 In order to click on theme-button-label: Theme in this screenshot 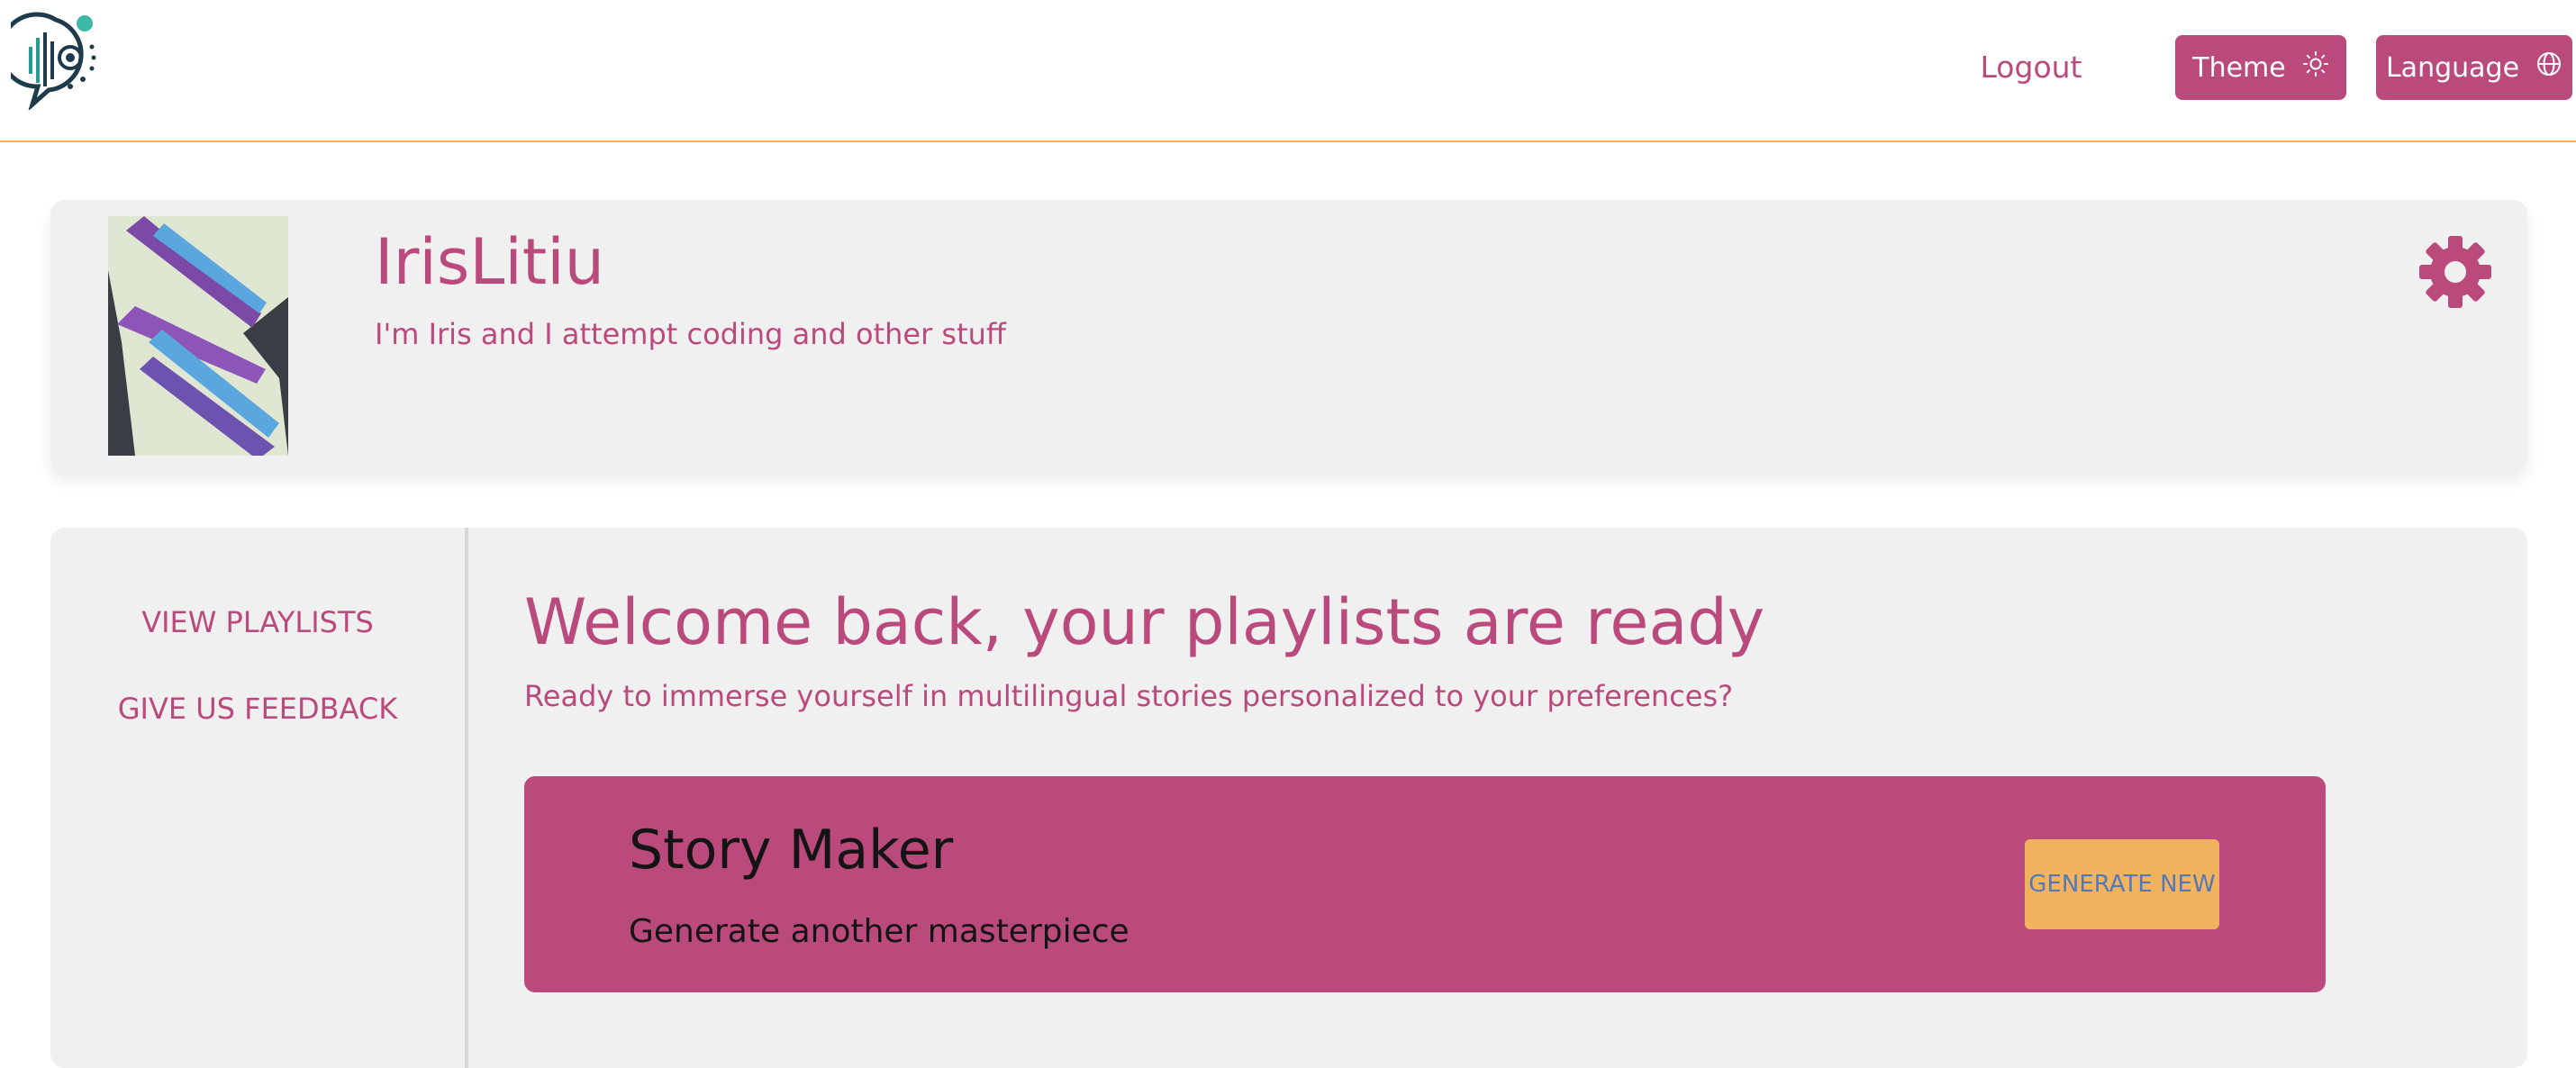, I will do `click(2239, 67)`.